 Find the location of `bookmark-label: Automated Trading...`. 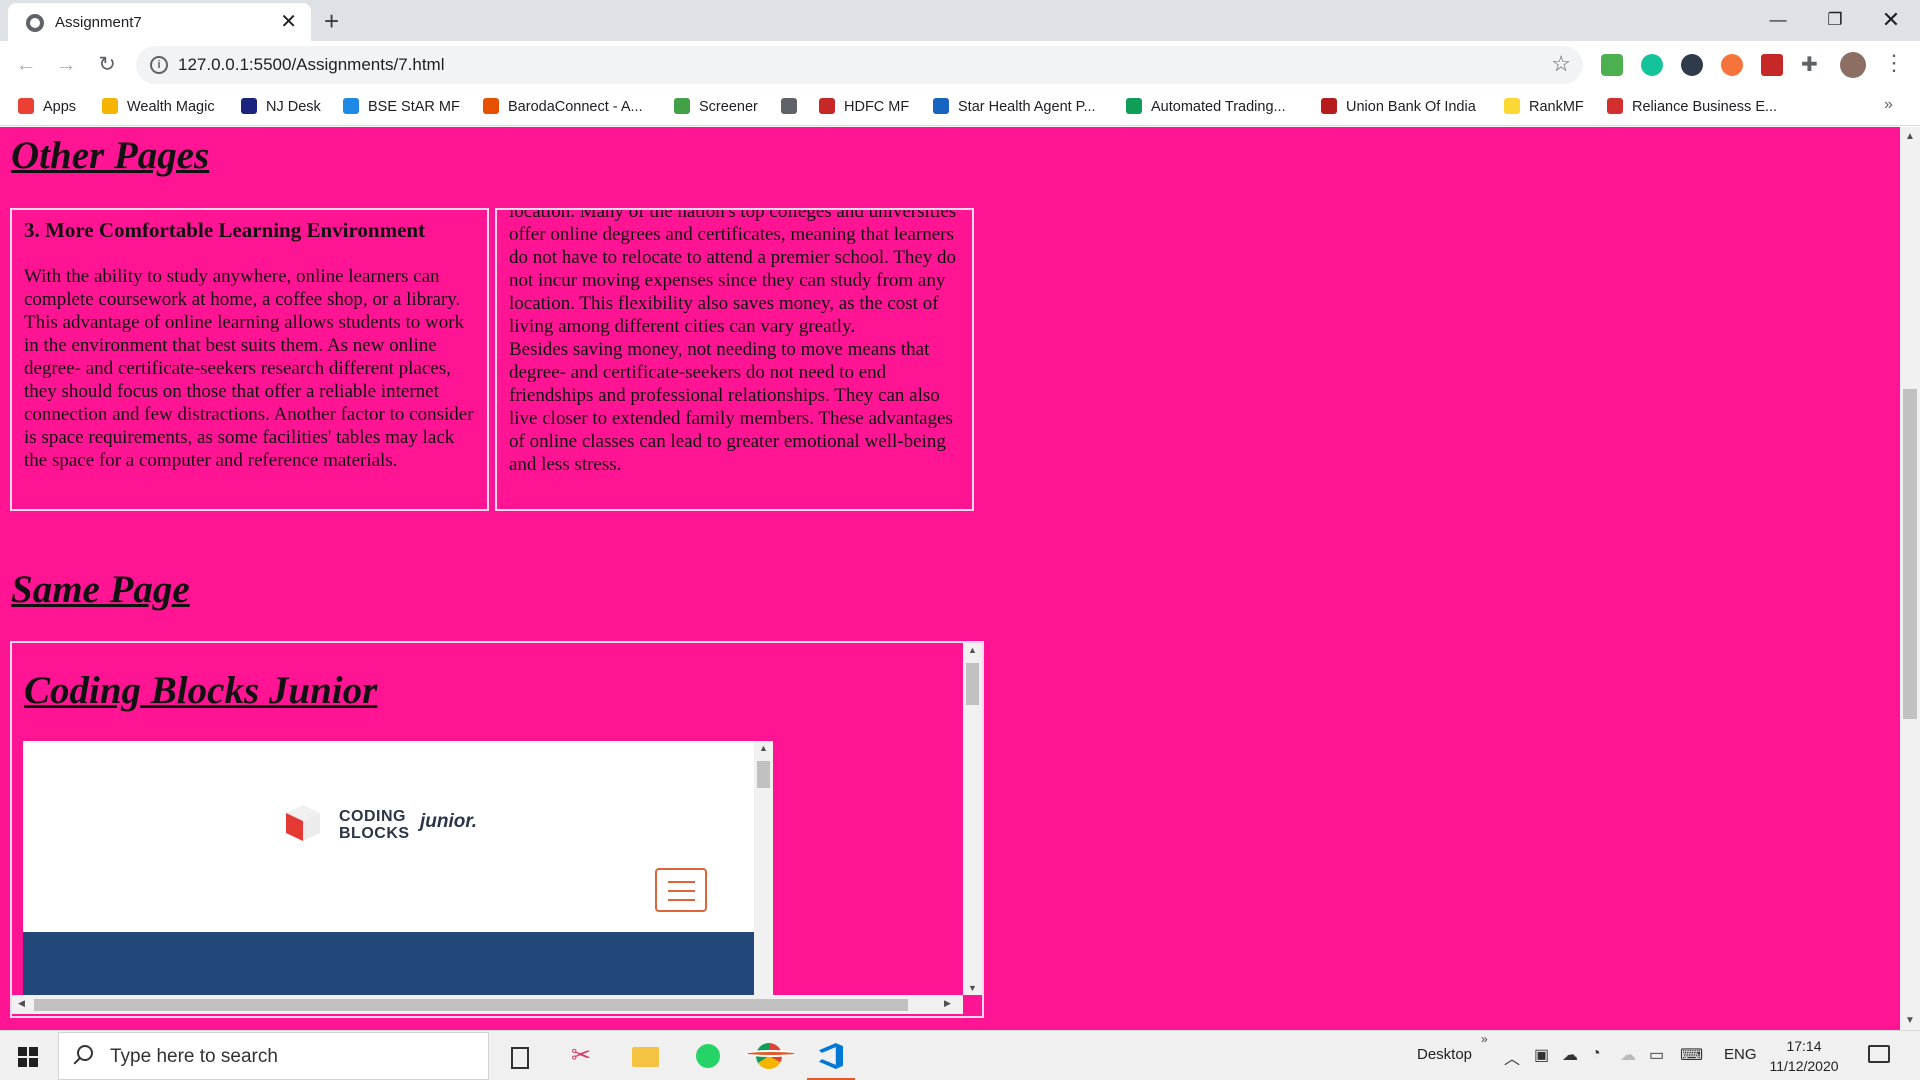

bookmark-label: Automated Trading... is located at coordinates (1218, 107).